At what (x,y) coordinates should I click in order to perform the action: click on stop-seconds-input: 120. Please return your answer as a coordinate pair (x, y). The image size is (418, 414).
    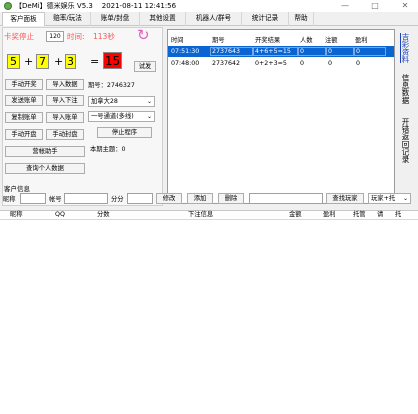
    Looking at the image, I should click on (55, 36).